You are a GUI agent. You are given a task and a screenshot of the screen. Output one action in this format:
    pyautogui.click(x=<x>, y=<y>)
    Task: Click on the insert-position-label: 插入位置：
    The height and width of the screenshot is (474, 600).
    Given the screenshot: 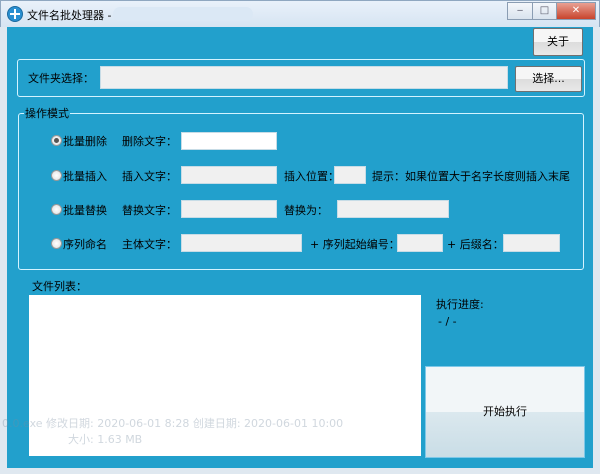 What is the action you would take?
    pyautogui.click(x=311, y=176)
    